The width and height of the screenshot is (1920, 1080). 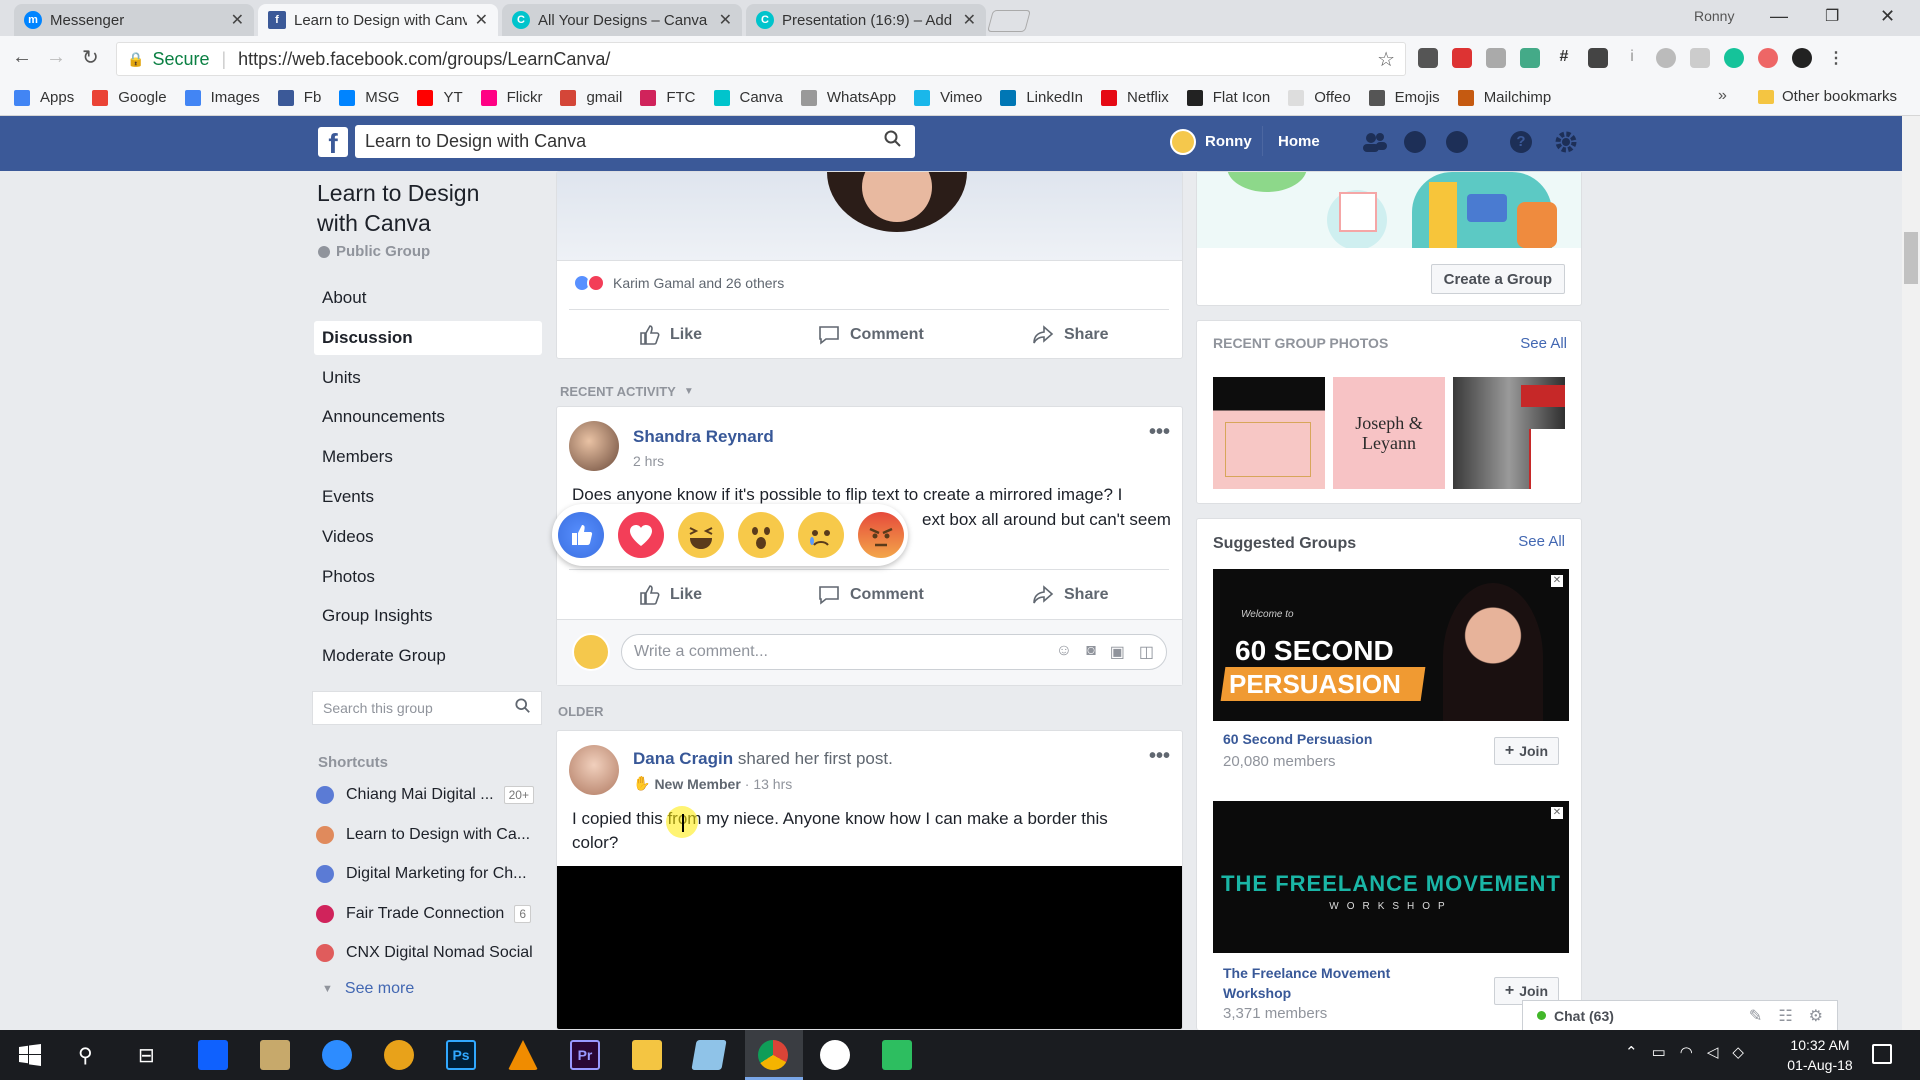 I want to click on pen-icon, so click(x=1530, y=58).